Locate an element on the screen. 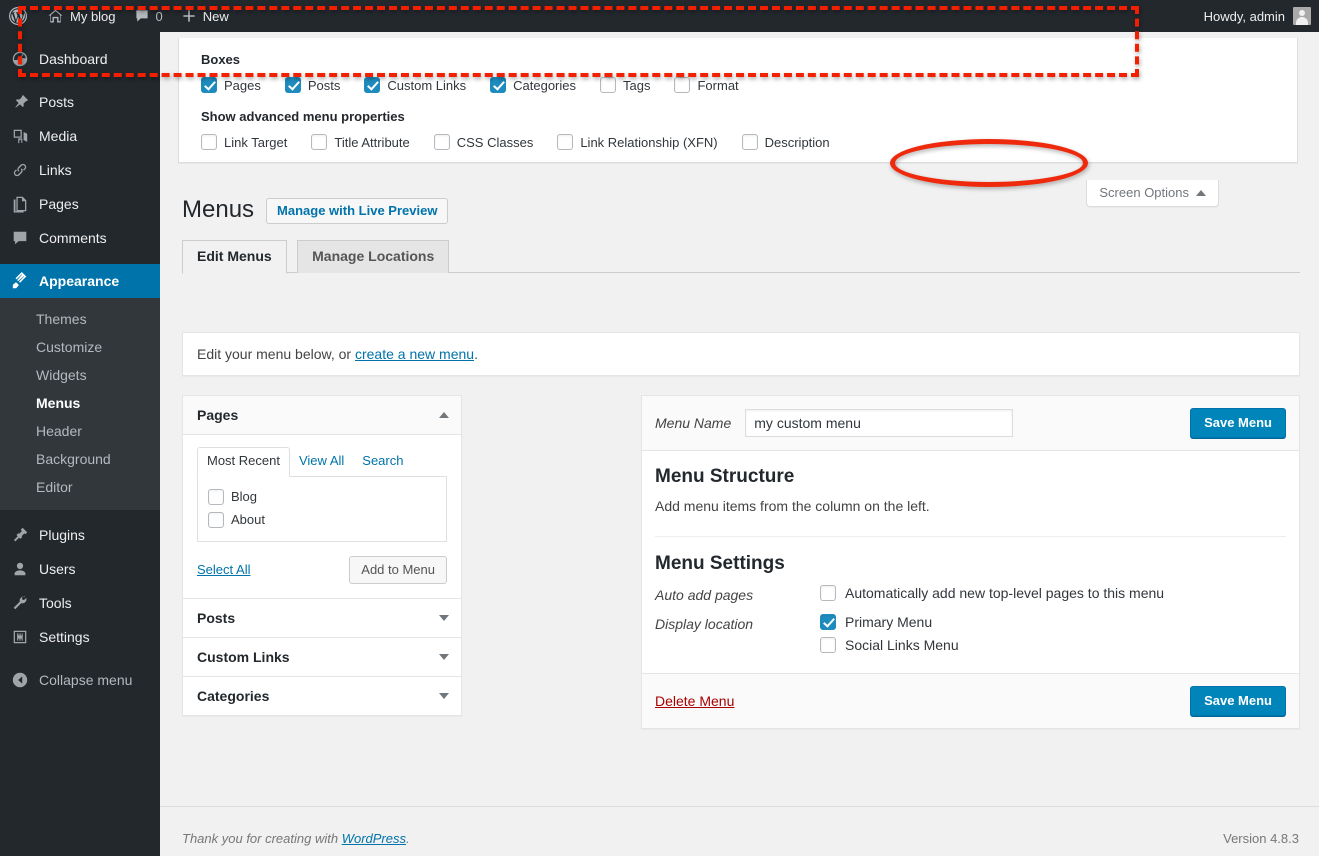 The image size is (1319, 856). create-new-menu-link: create a new menu is located at coordinates (414, 354).